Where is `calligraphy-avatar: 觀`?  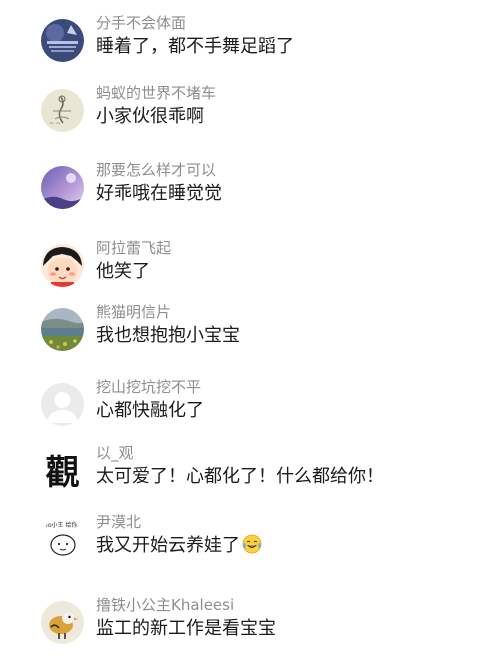
calligraphy-avatar: 觀 is located at coordinates (62, 470).